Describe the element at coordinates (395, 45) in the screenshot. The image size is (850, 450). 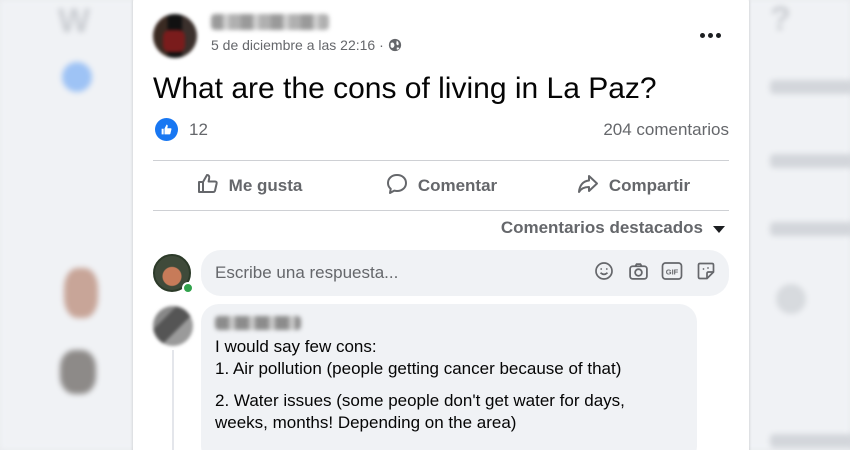
I see `globe-icon` at that location.